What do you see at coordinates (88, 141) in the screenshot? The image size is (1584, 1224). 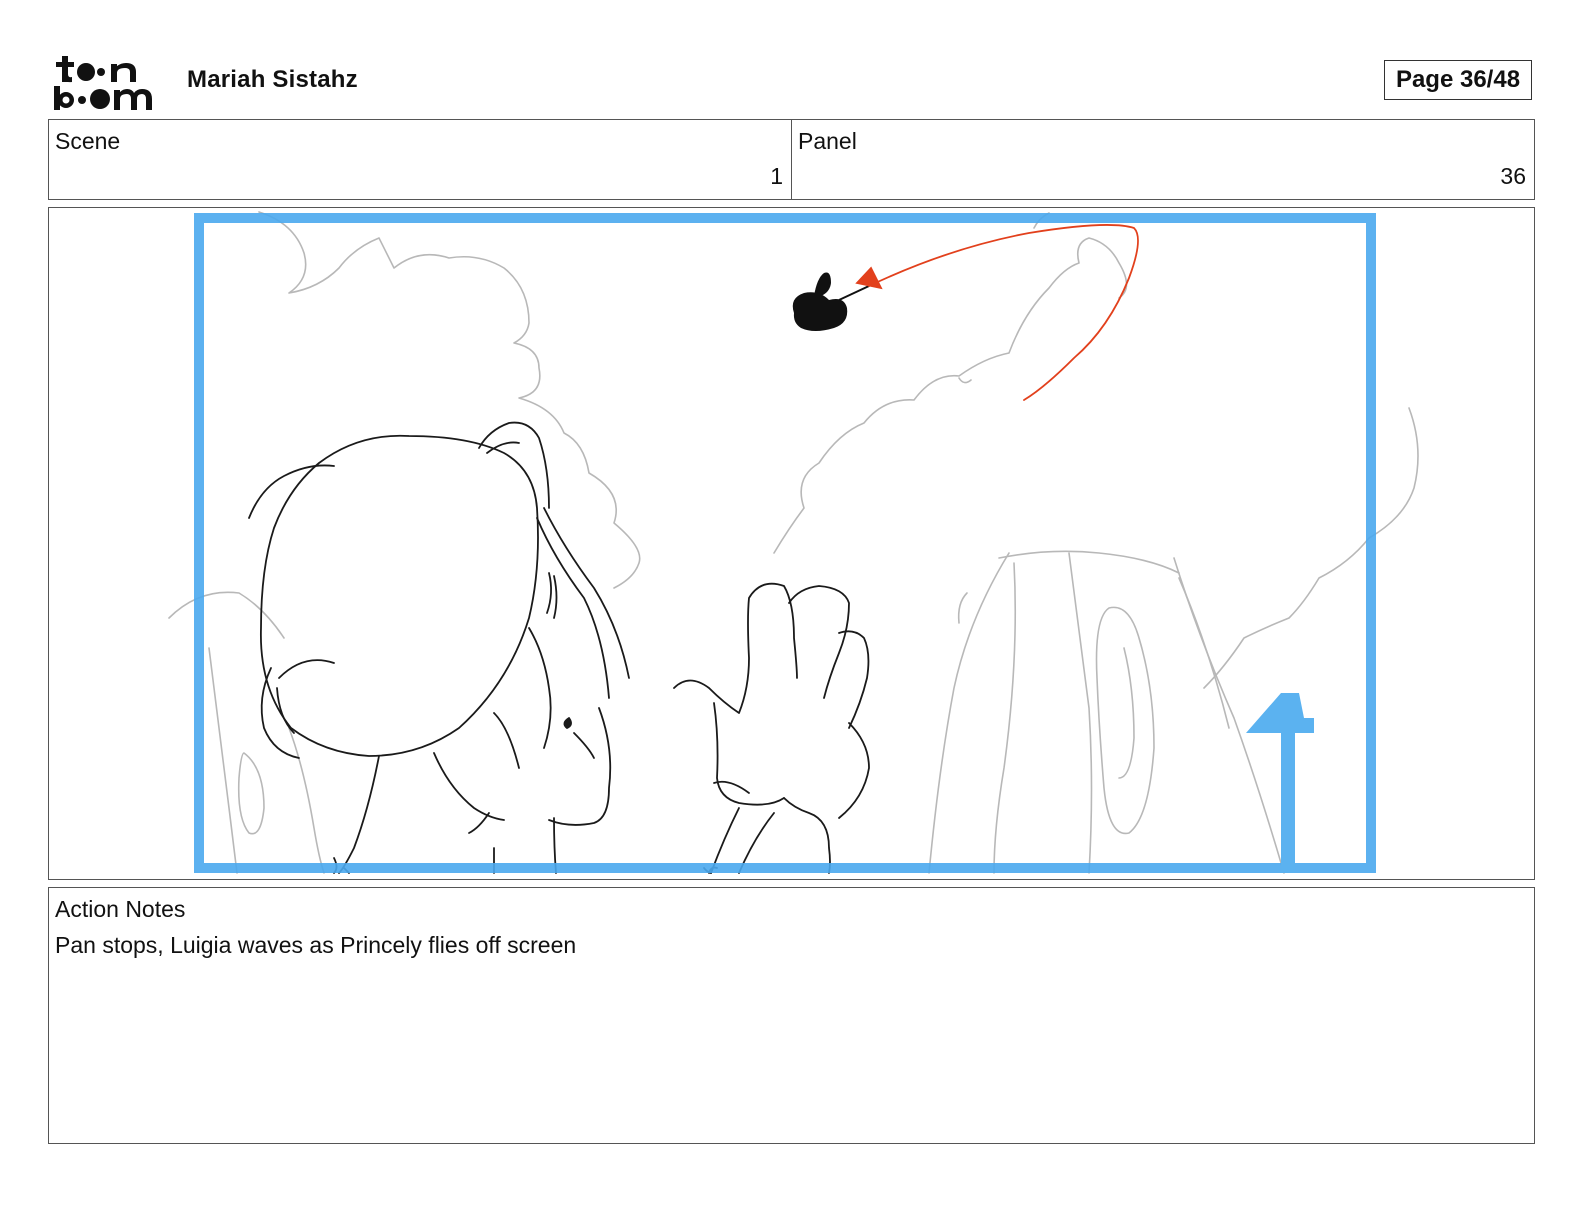 I see `scene-label: Scene` at bounding box center [88, 141].